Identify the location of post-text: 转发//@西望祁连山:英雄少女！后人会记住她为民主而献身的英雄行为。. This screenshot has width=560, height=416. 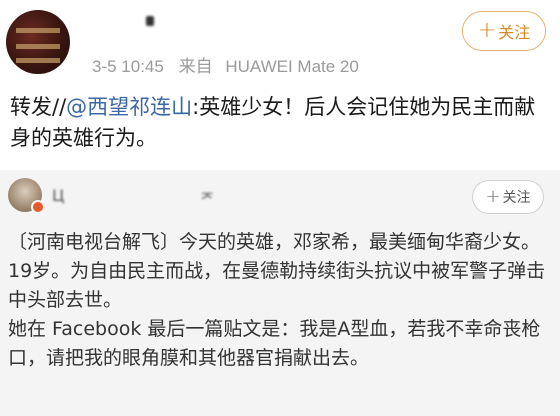
(280, 123).